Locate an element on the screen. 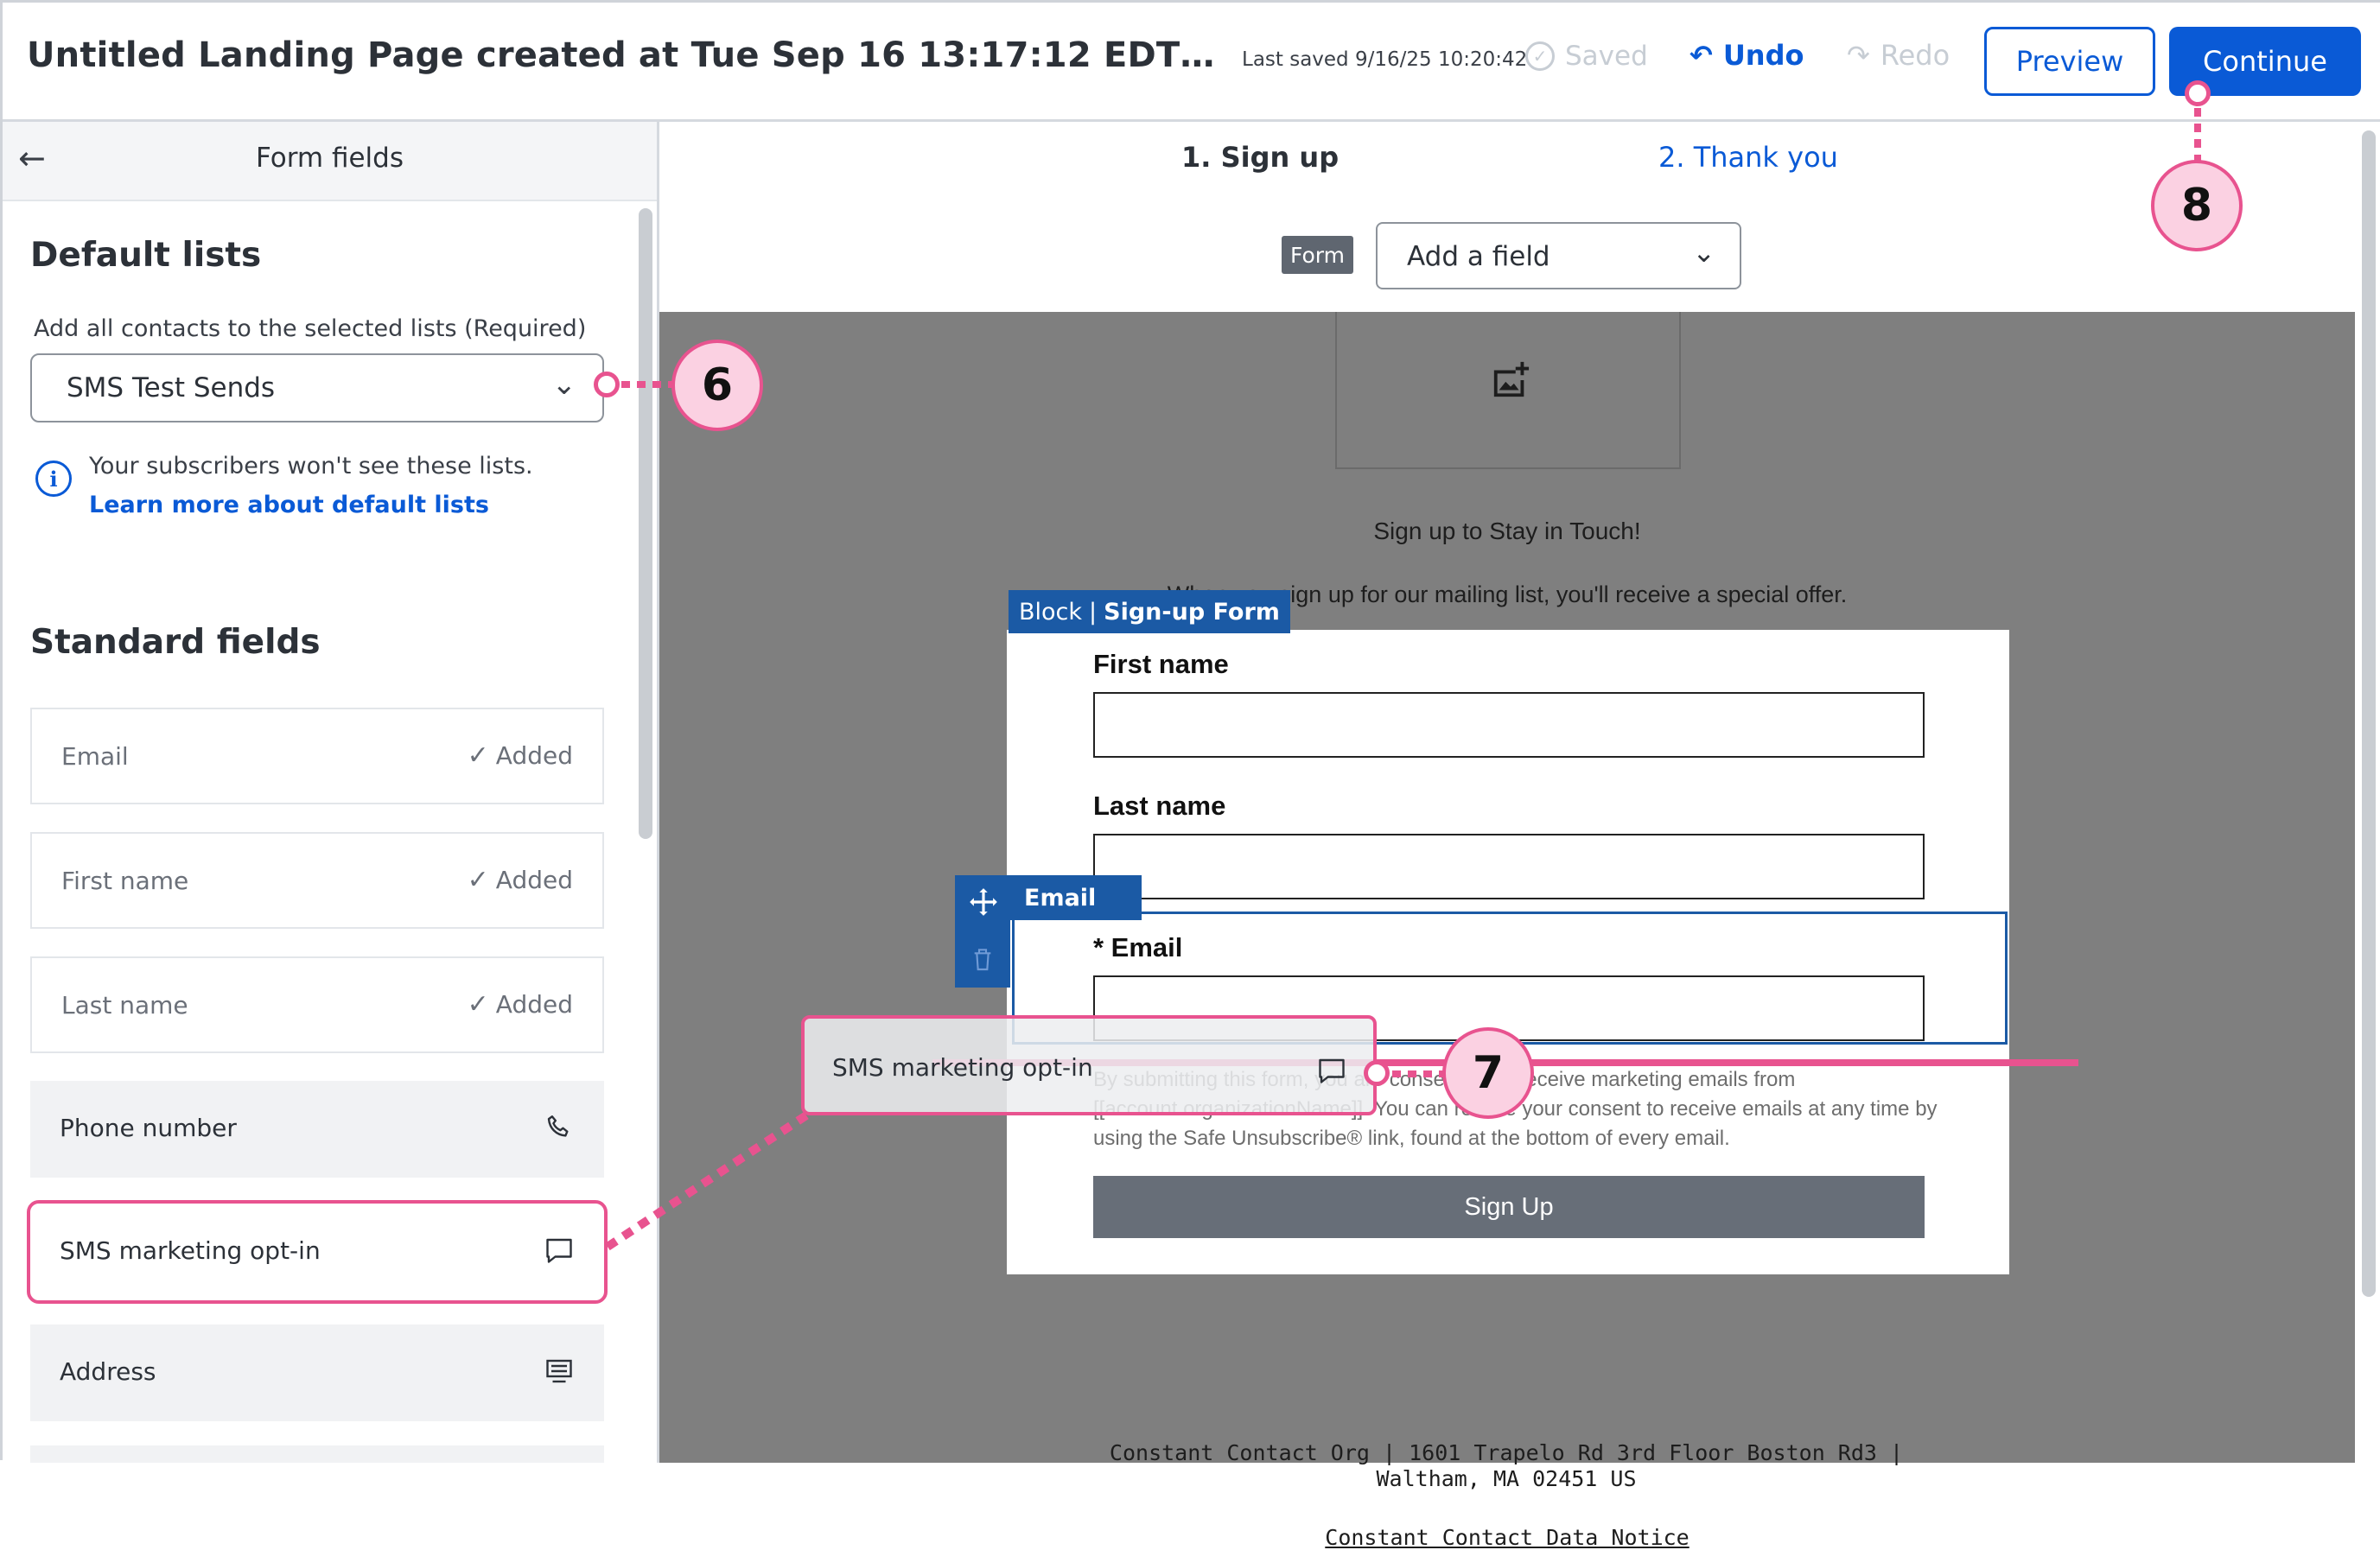 The width and height of the screenshot is (2380, 1550). callout-8-connector is located at coordinates (2197, 137).